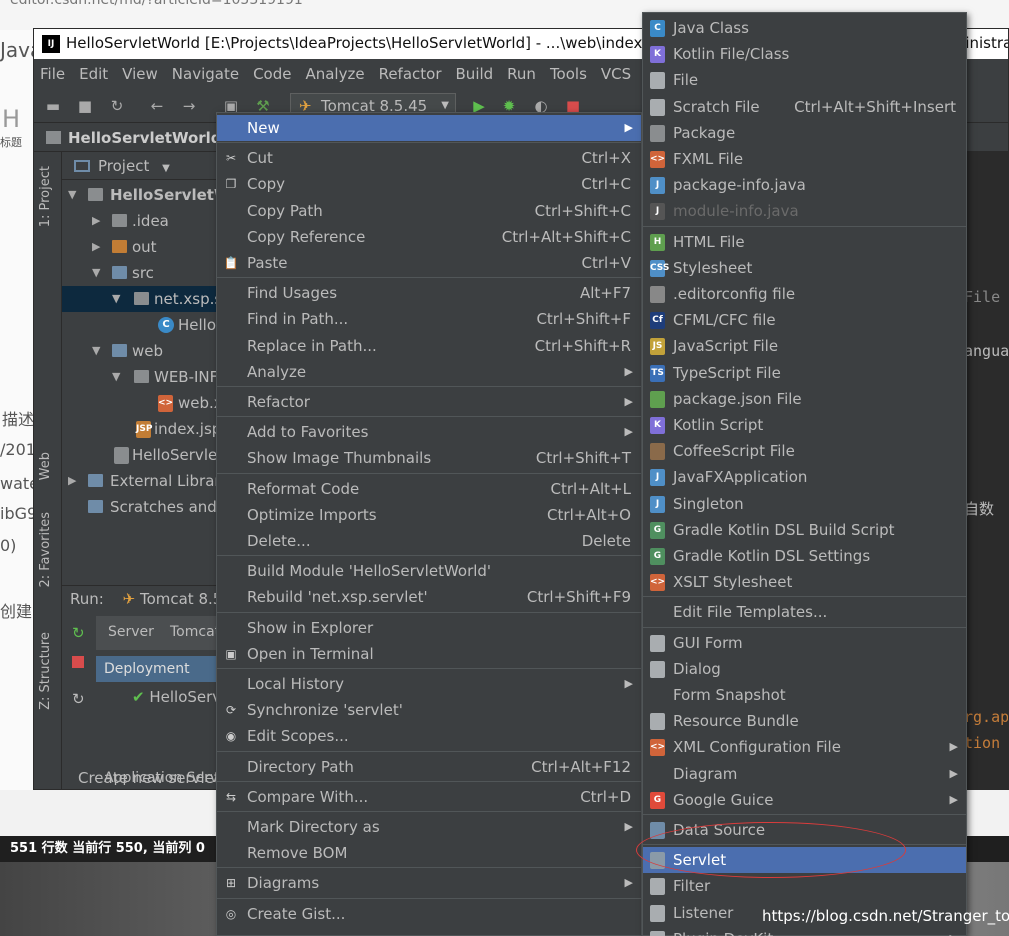  Describe the element at coordinates (151, 403) in the screenshot. I see `tree-item-web-xml: <> web.xml` at that location.